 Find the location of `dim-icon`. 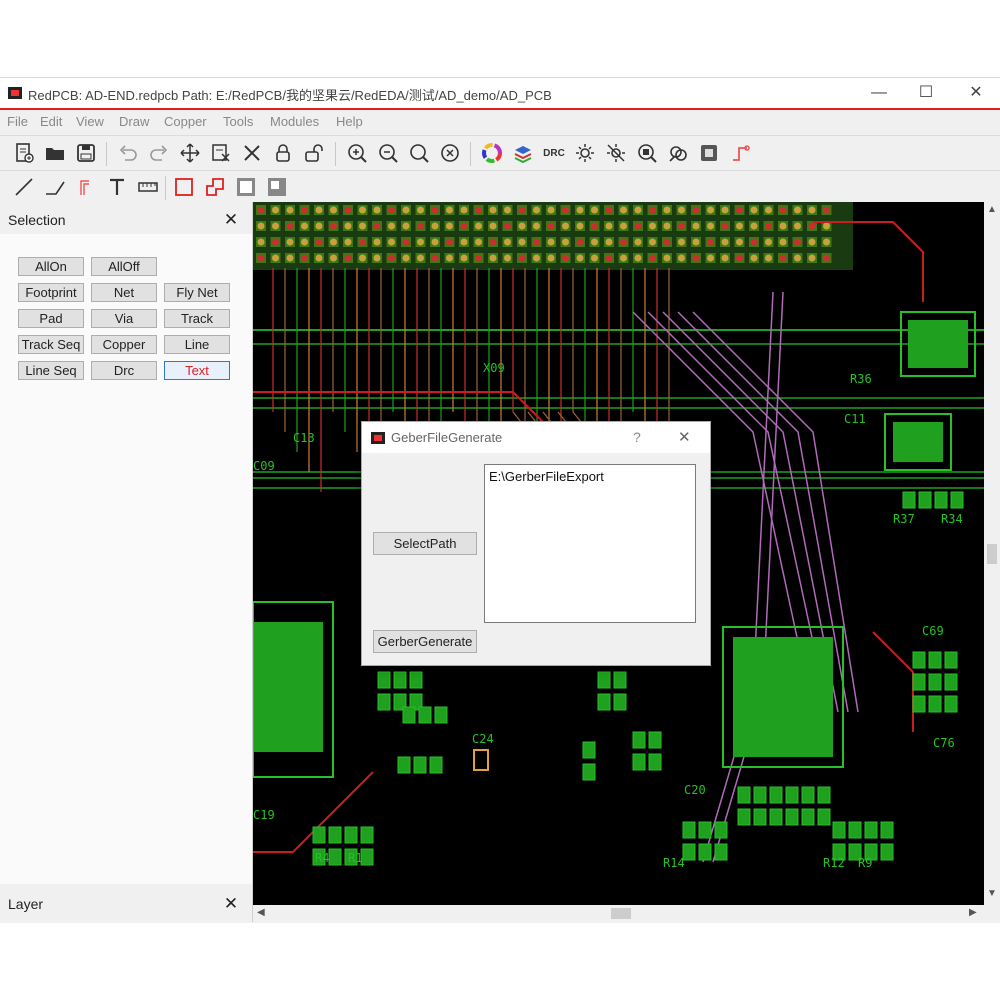

dim-icon is located at coordinates (616, 153).